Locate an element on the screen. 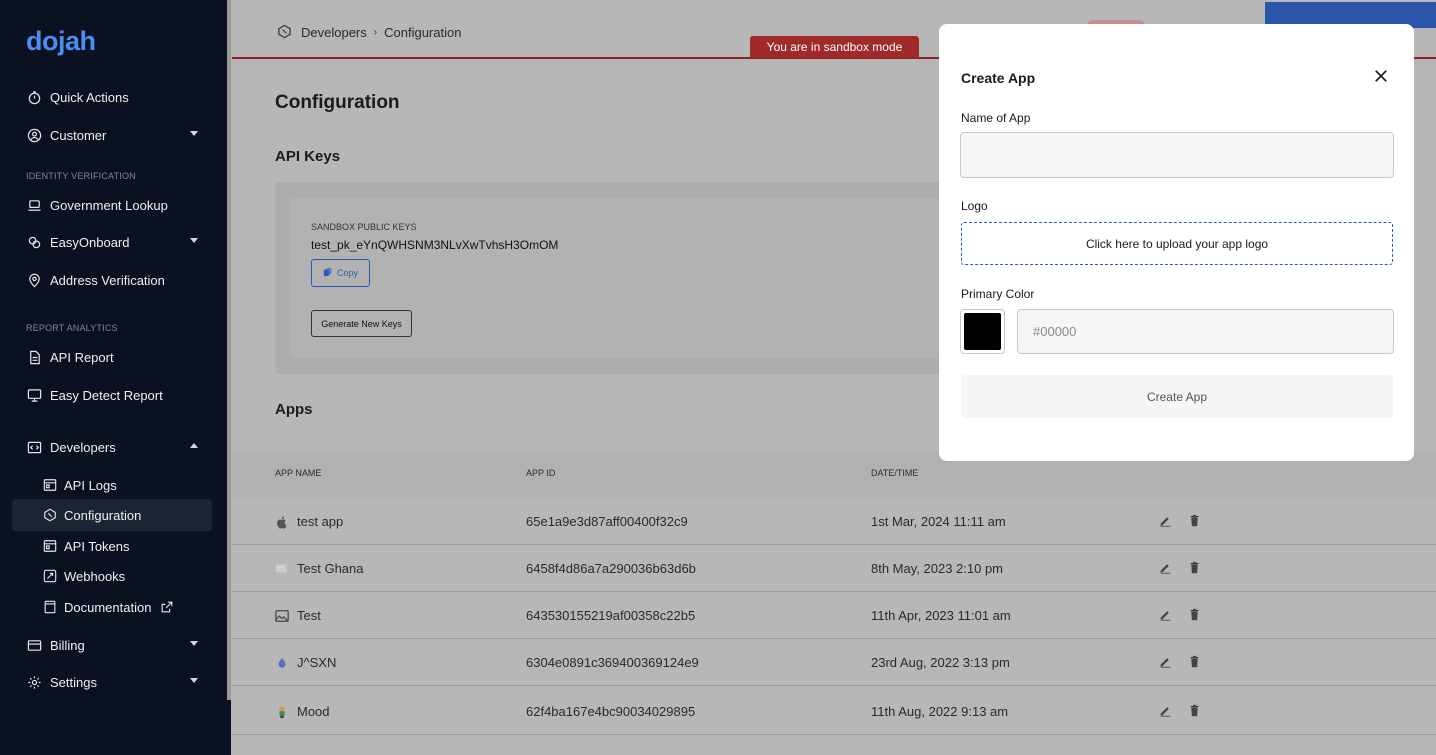 This screenshot has width=1436, height=755. logo-upload-area: Click here to upload your app logo is located at coordinates (1177, 243).